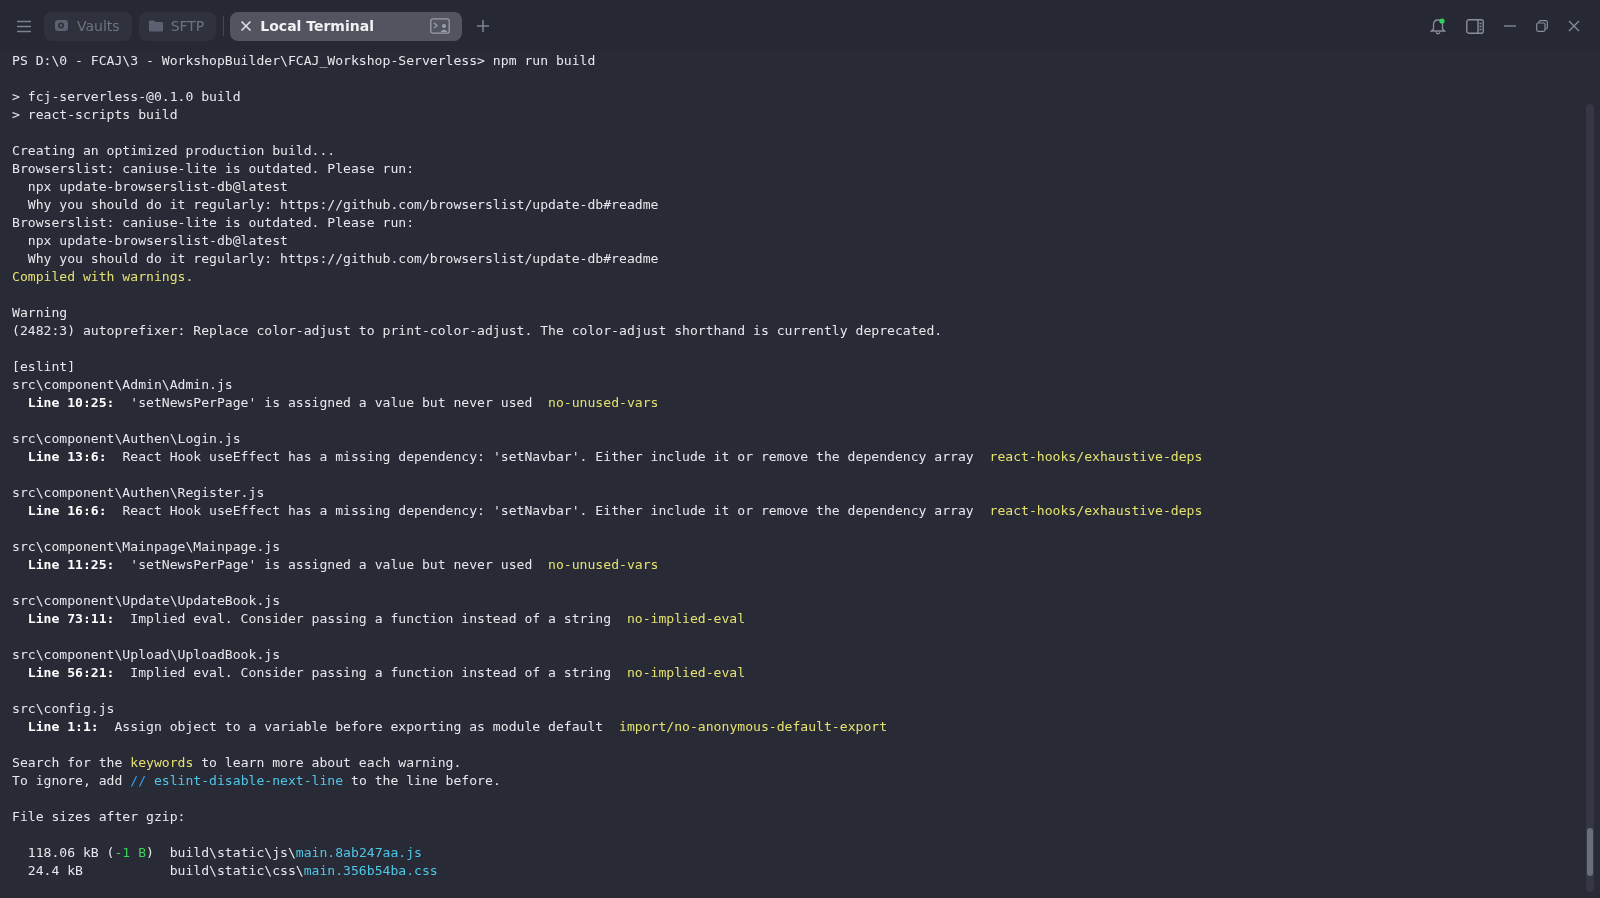 Image resolution: width=1600 pixels, height=898 pixels. Describe the element at coordinates (63, 709) in the screenshot. I see `terminal-line: src\config.js` at that location.